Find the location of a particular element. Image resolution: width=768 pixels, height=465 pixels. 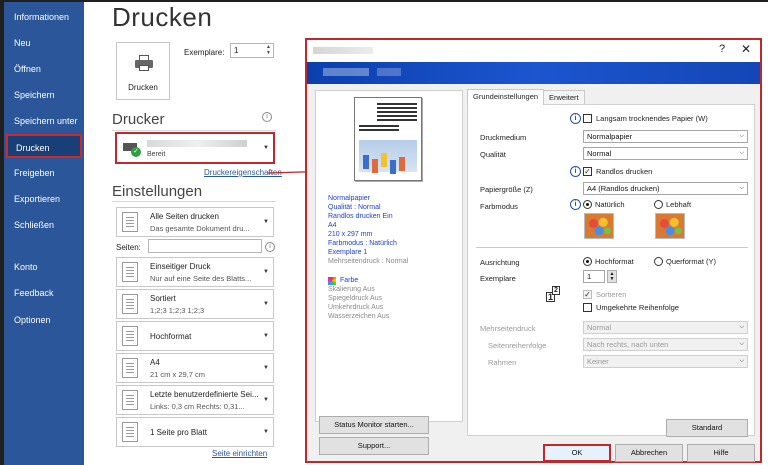

multipage-label: Mehrseitendruck is located at coordinates (508, 328).